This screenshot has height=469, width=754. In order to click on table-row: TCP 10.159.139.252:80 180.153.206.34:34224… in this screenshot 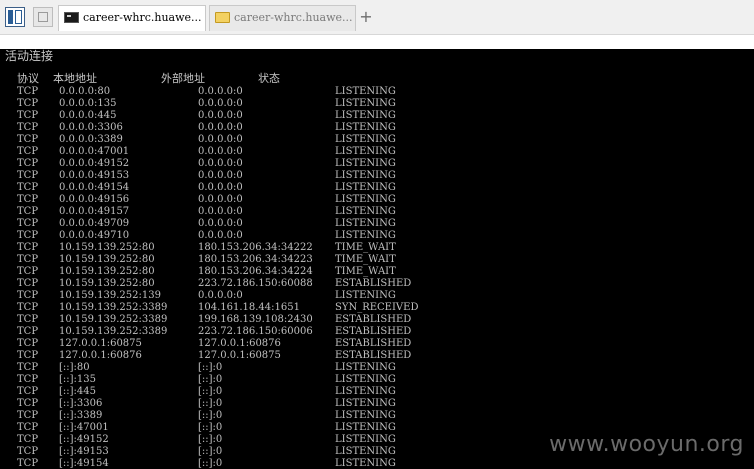, I will do `click(377, 272)`.